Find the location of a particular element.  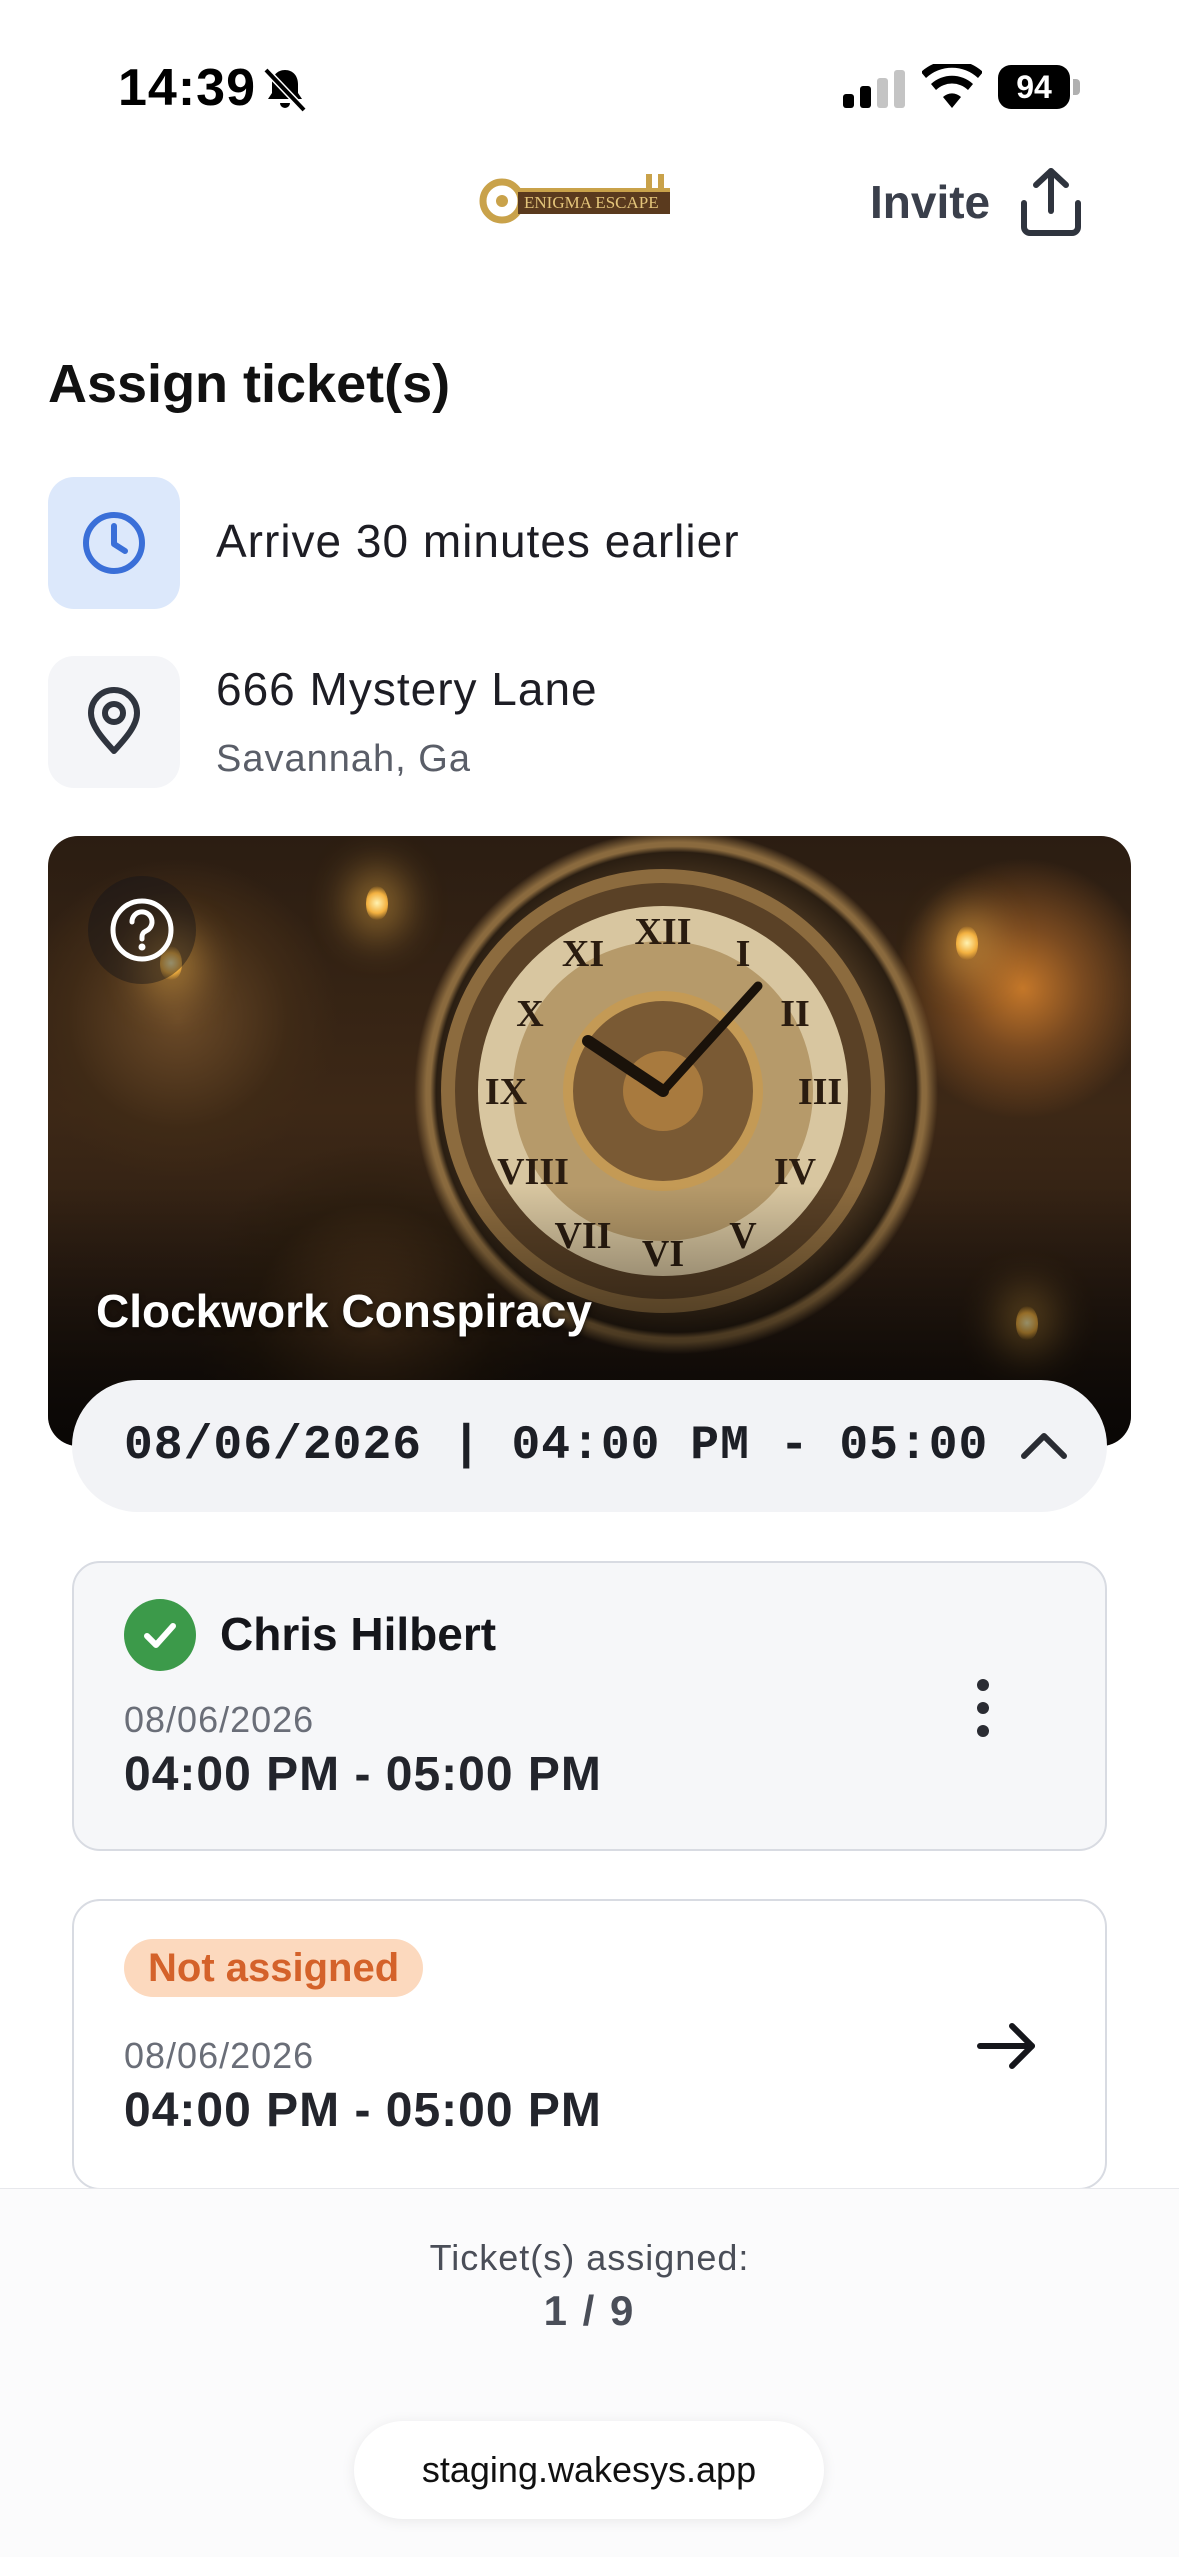

battery-icon: 94 is located at coordinates (1039, 87).